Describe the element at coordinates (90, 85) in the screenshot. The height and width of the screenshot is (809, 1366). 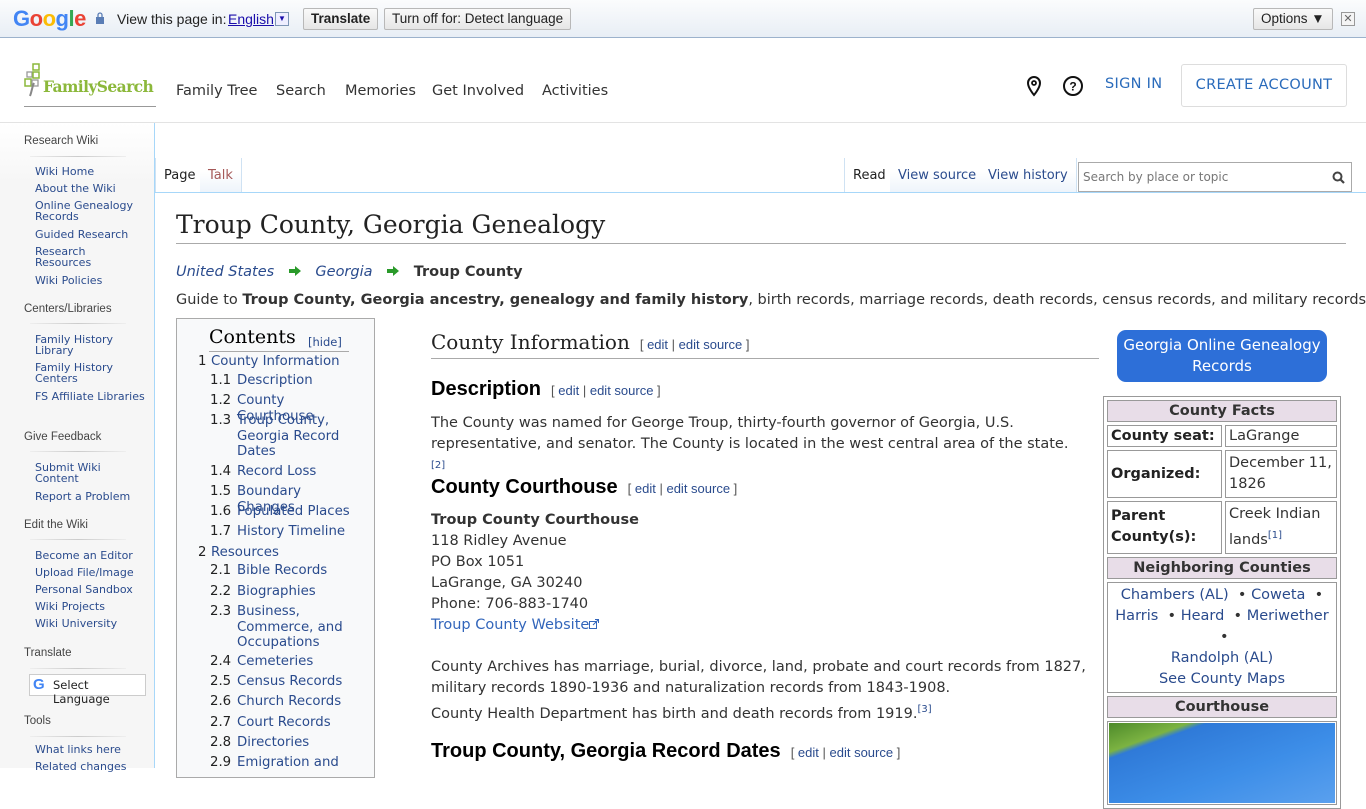
I see `familysearch-logo: FamilySearch` at that location.